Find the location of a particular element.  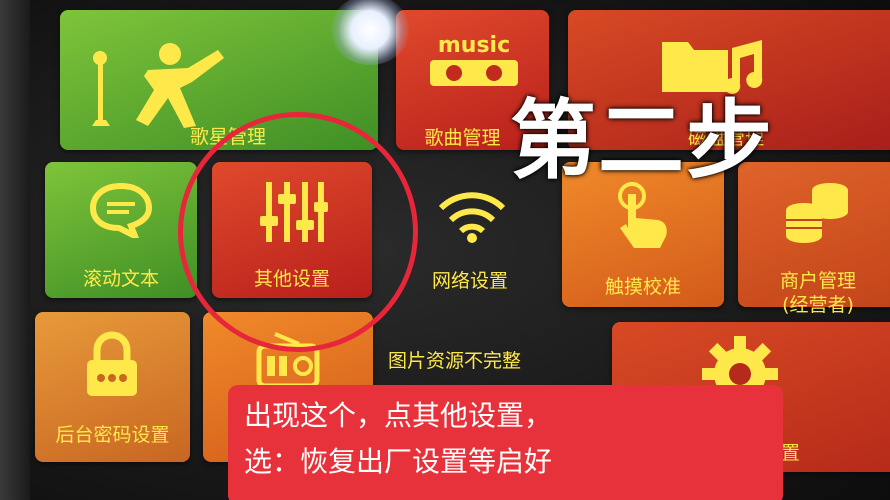

instruction-line-1: 出现这个，点其他设置， is located at coordinates (398, 415).